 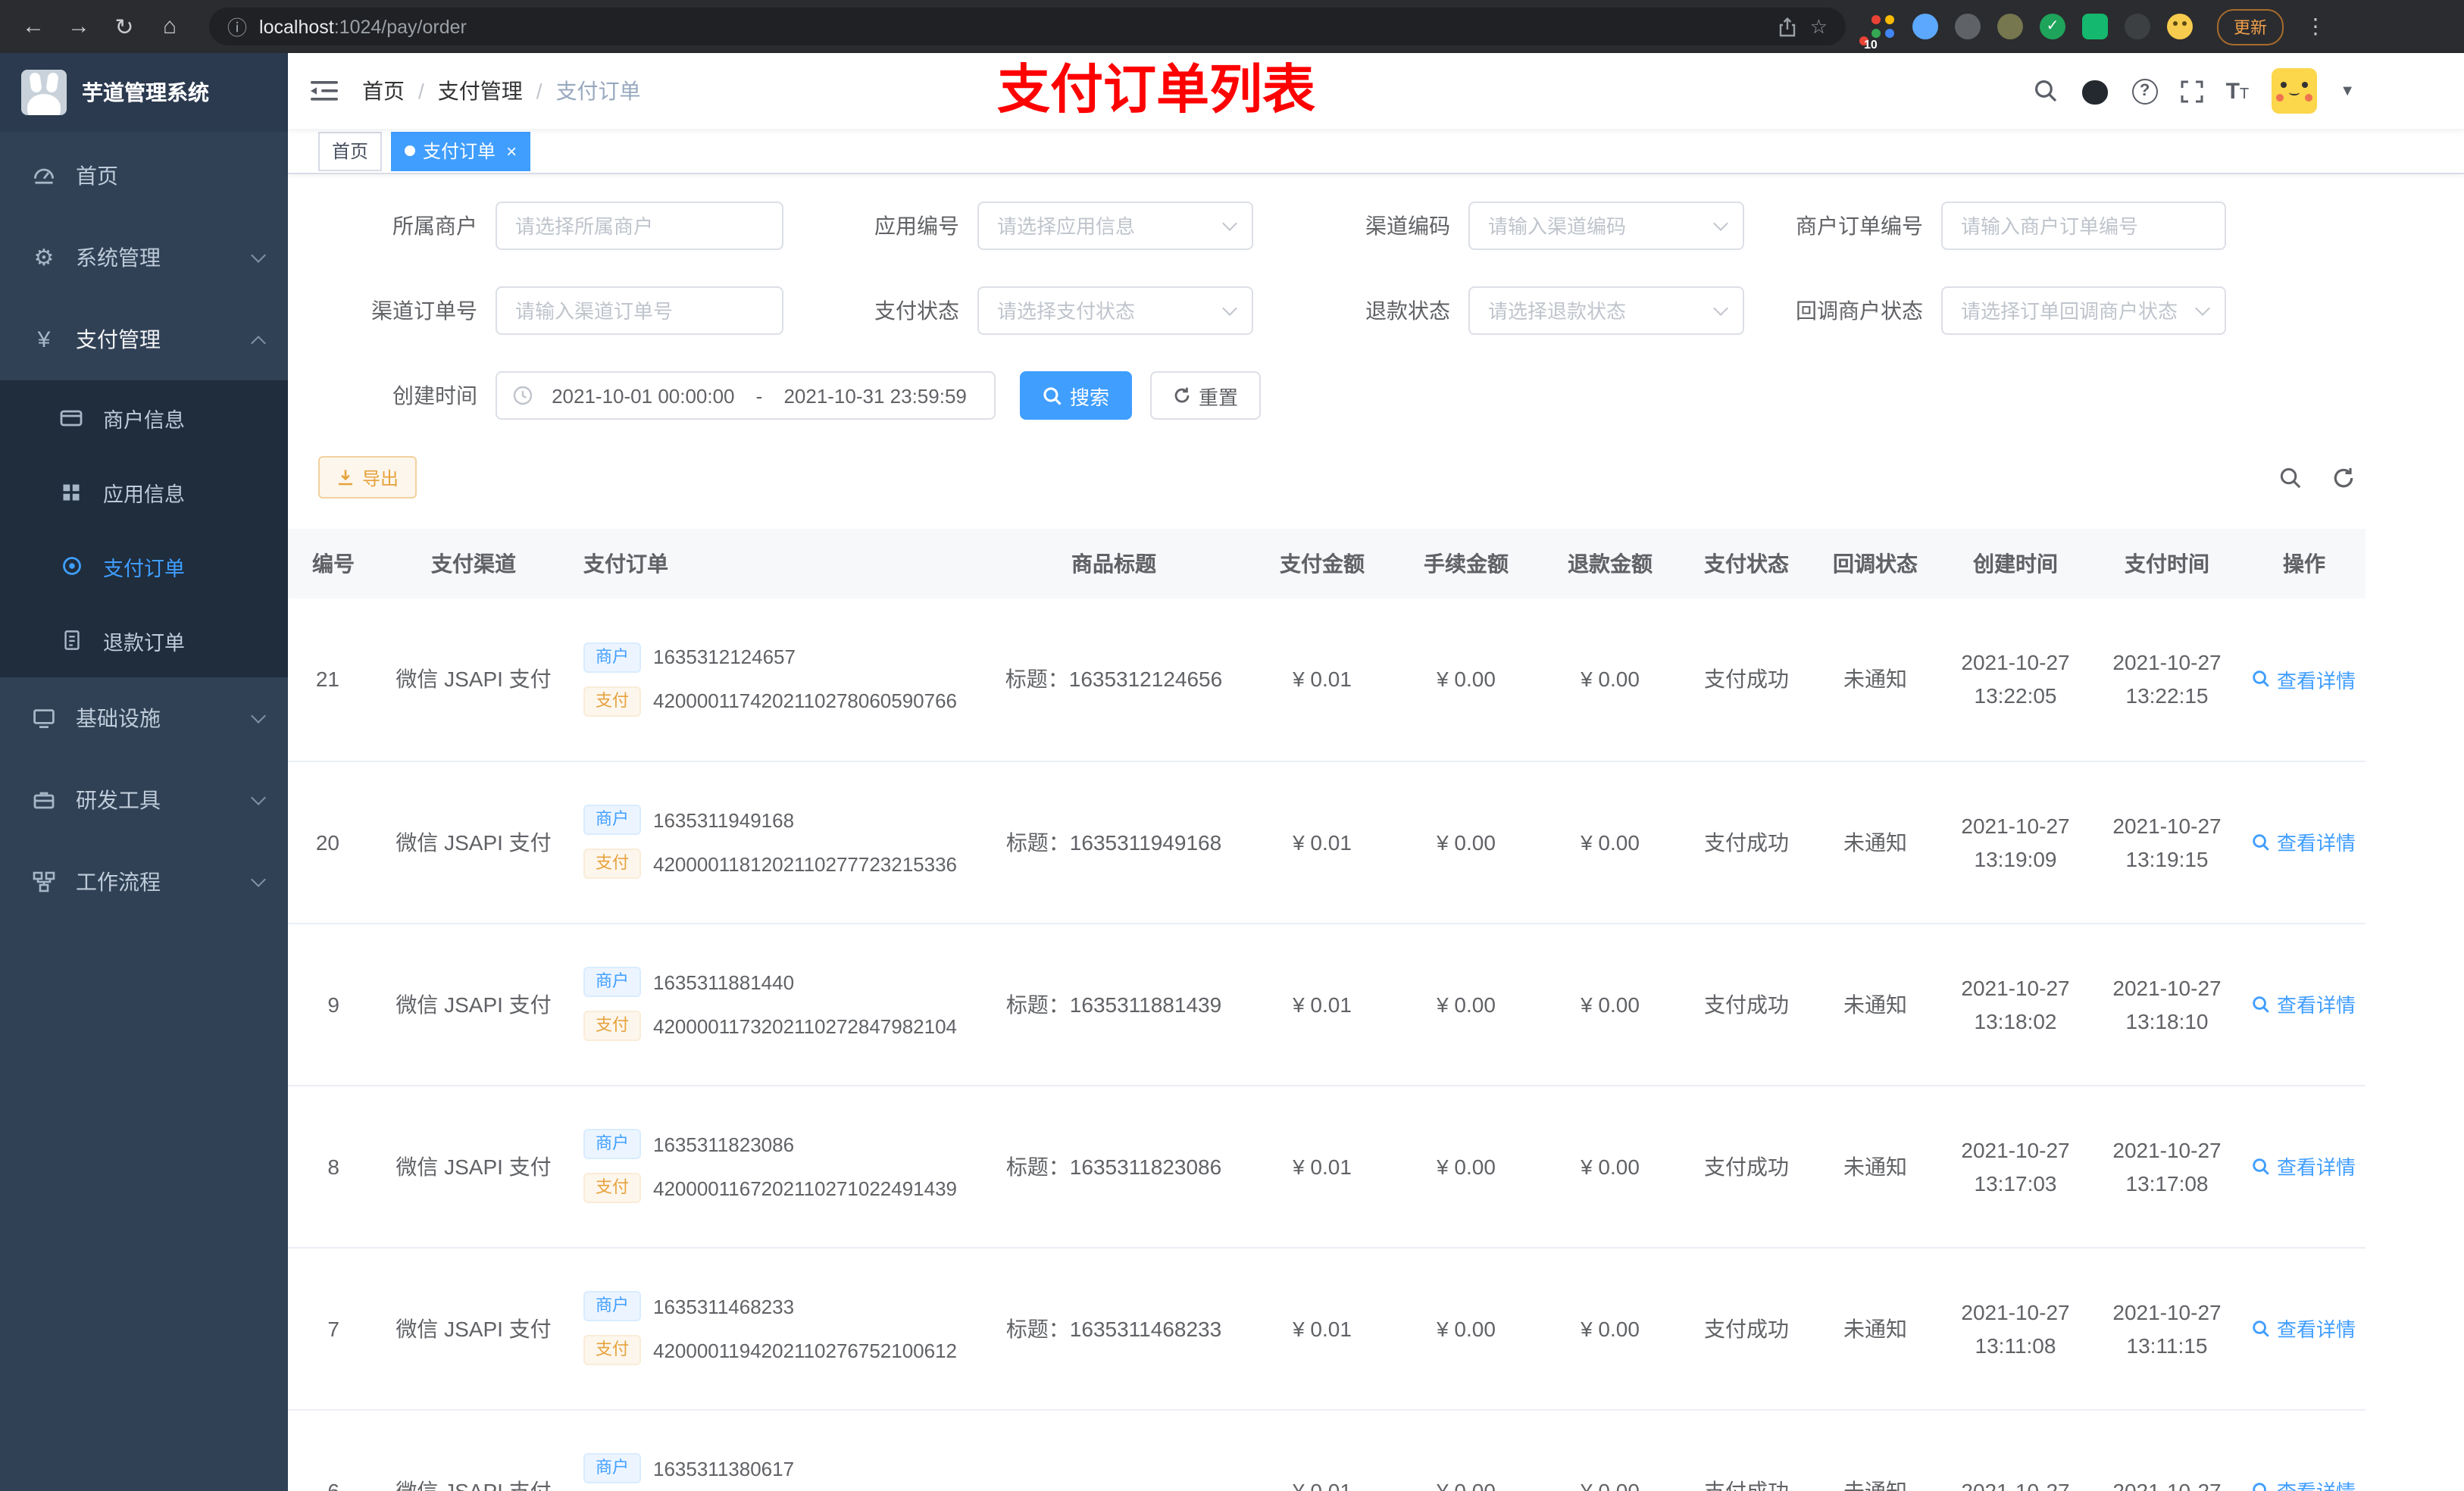 What do you see at coordinates (79, 26) in the screenshot?
I see `forward-icon: →` at bounding box center [79, 26].